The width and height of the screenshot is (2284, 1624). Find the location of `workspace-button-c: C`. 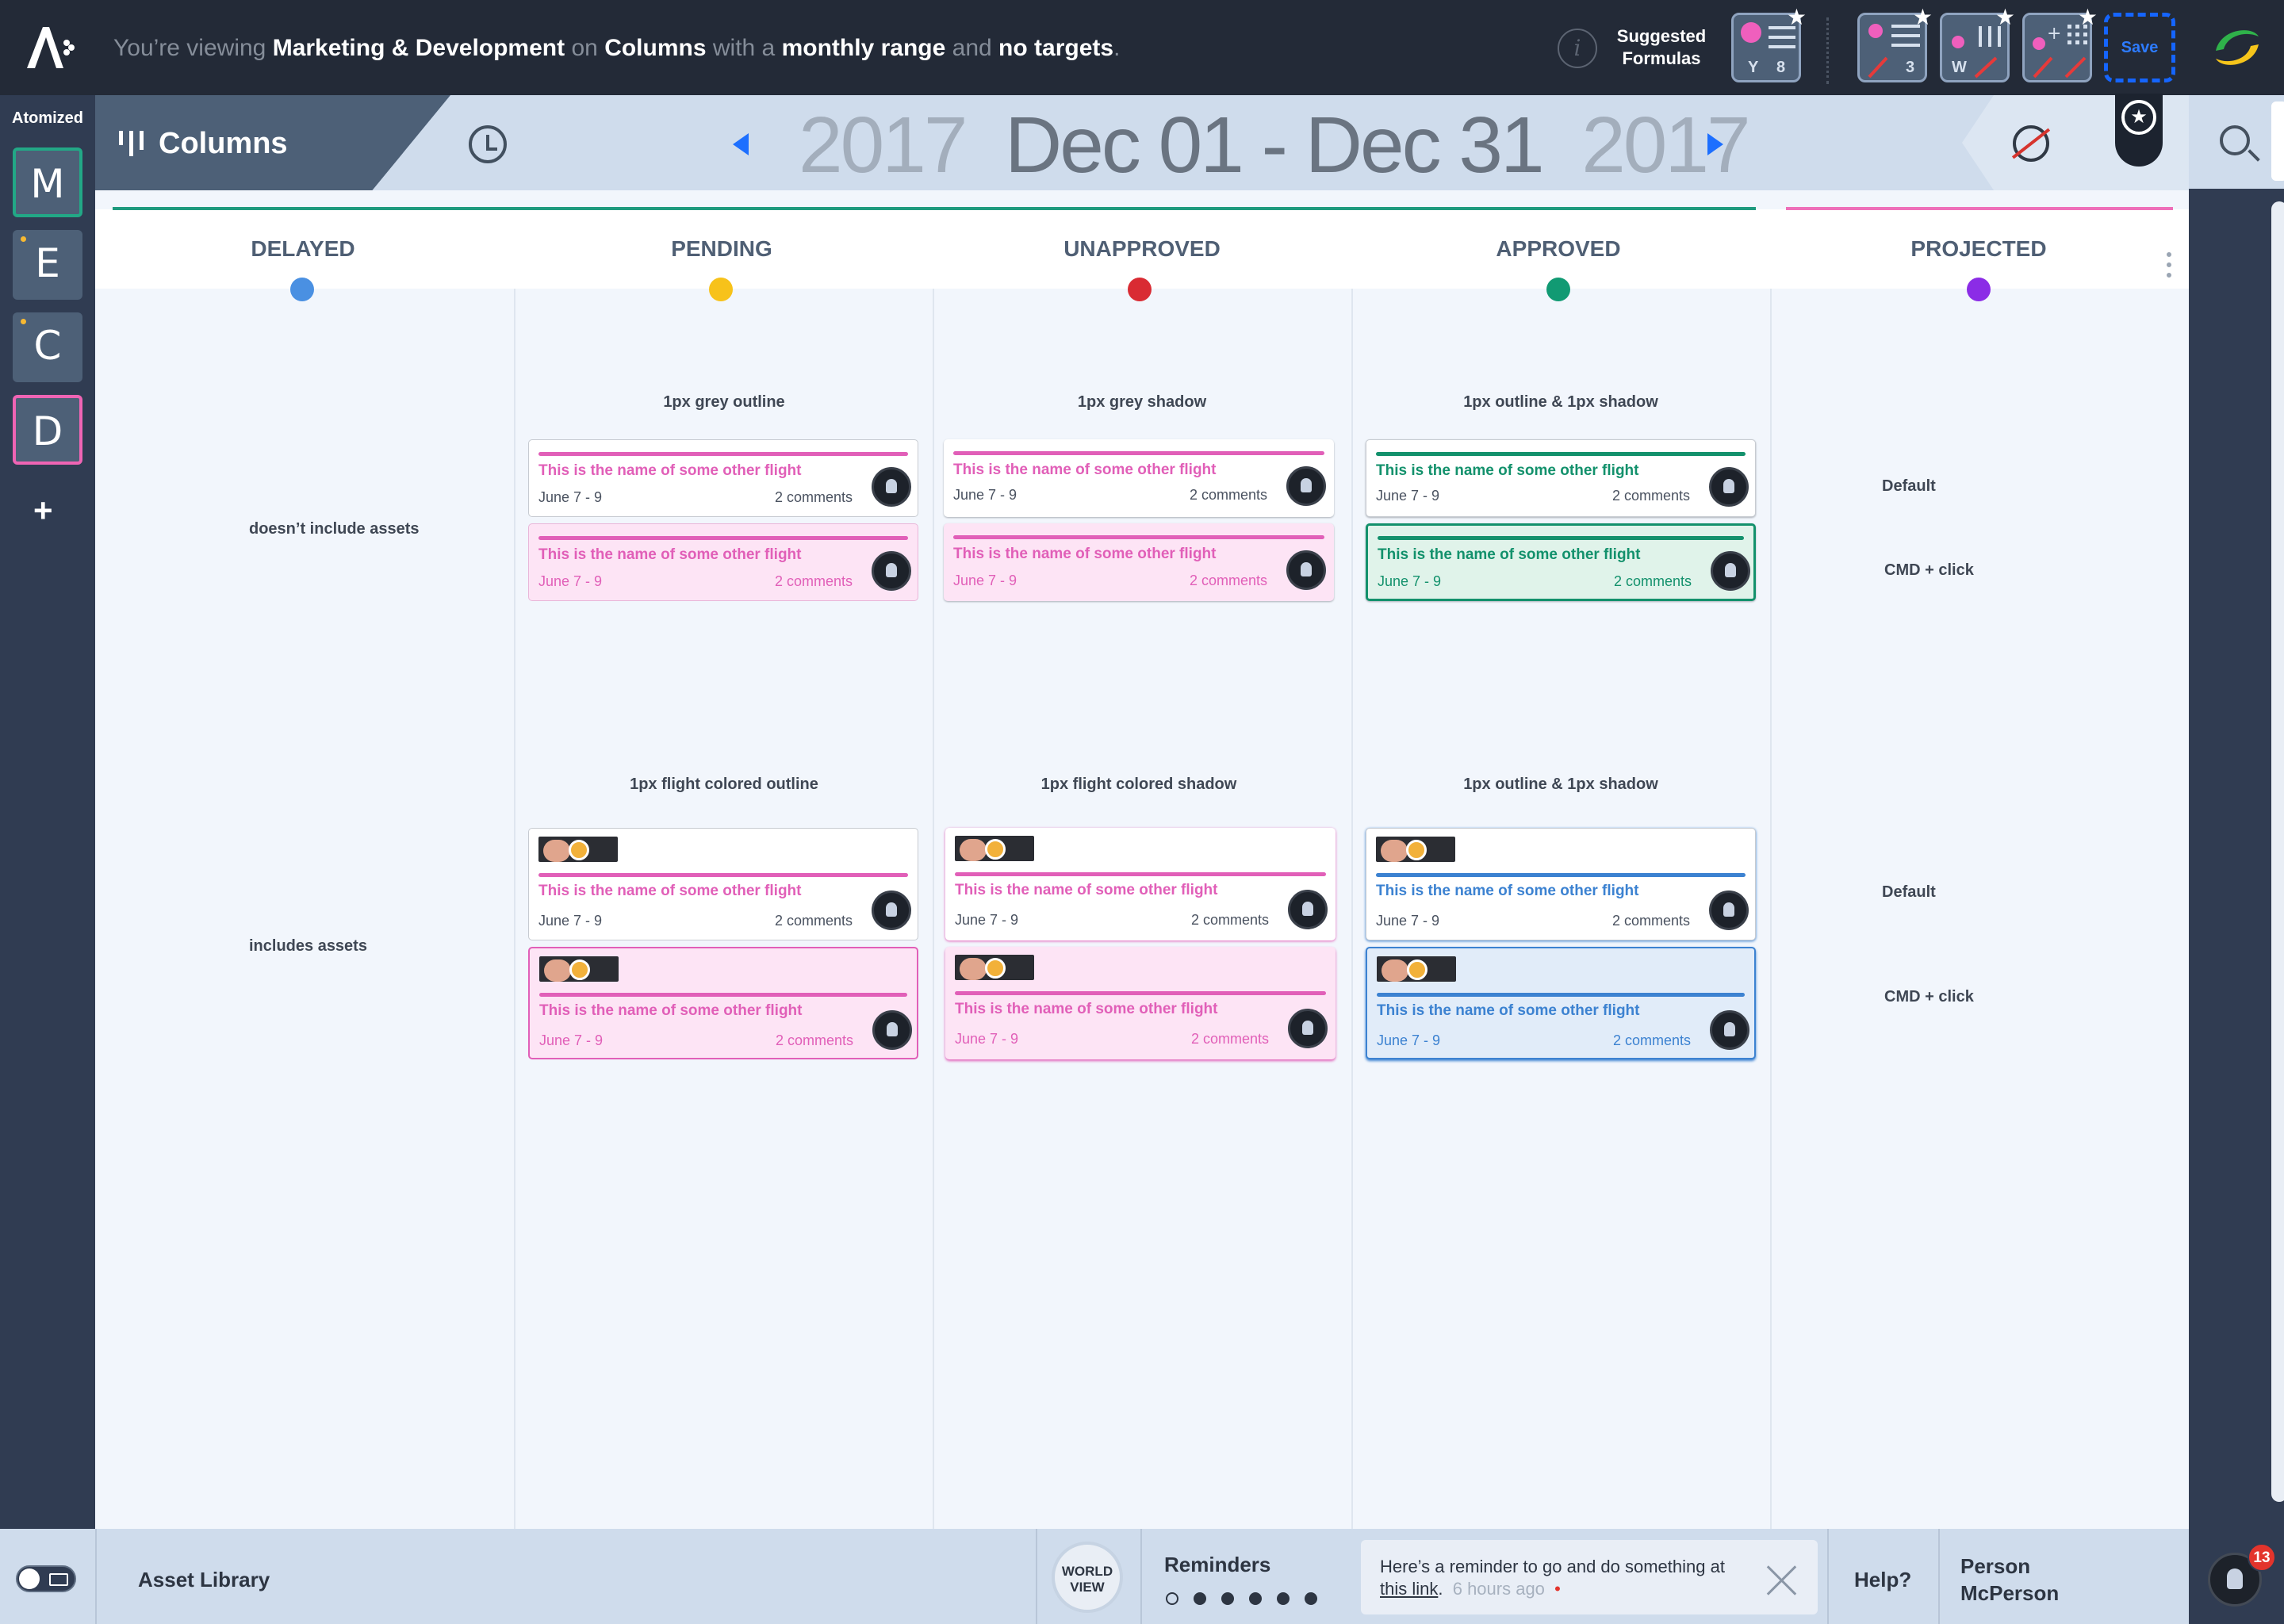

workspace-button-c: C is located at coordinates (47, 347).